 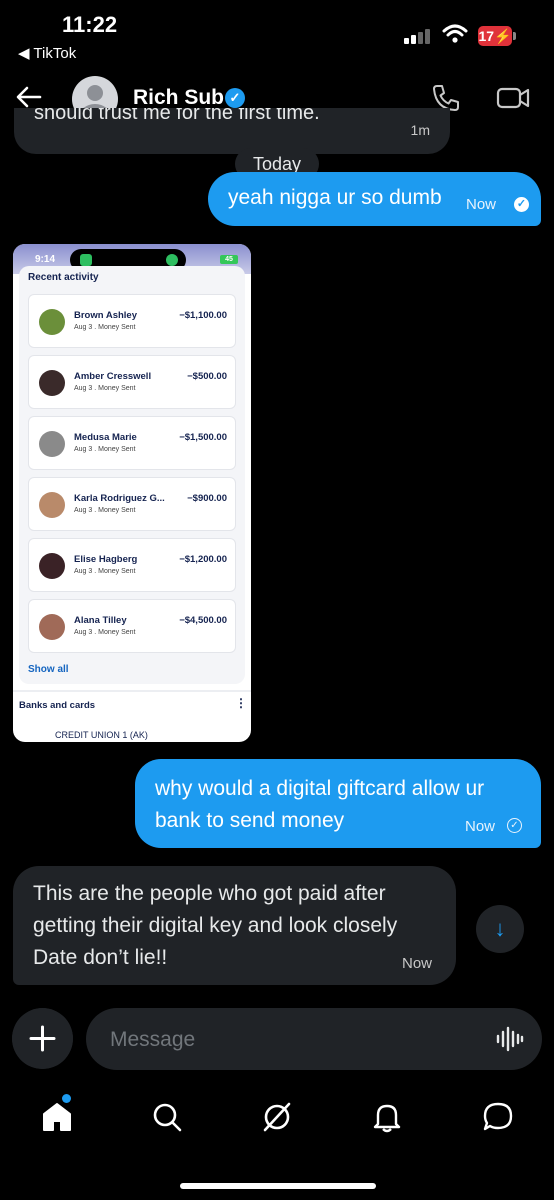 I want to click on payment-amount: −$900.00, so click(x=207, y=498).